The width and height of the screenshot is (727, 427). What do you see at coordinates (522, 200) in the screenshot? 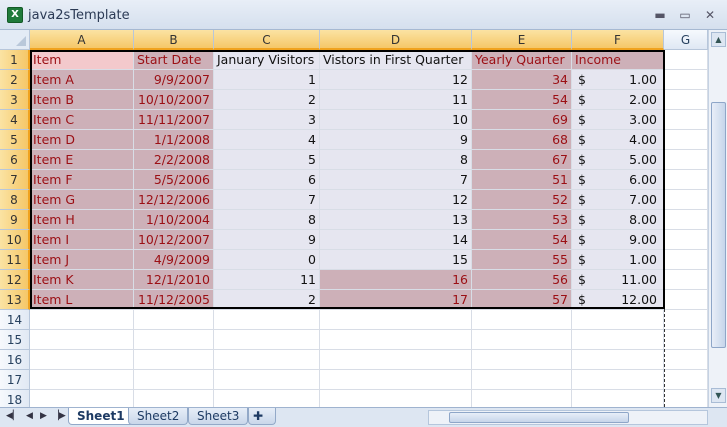
I see `cell-yearly-quarter: 52` at bounding box center [522, 200].